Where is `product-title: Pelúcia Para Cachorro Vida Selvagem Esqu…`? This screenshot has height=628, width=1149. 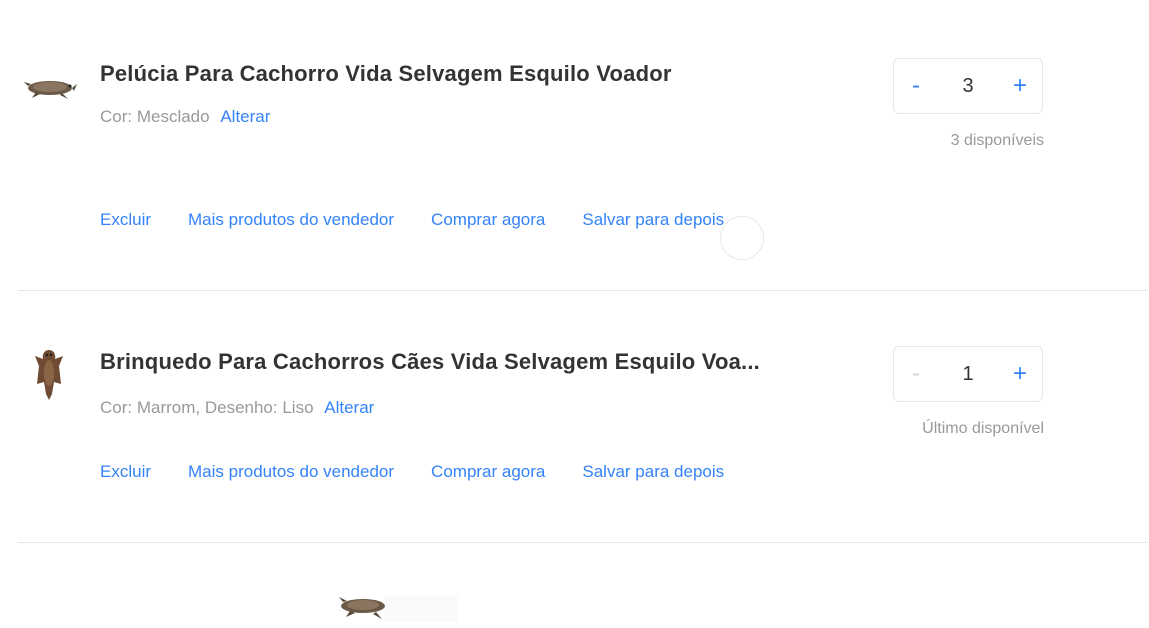 product-title: Pelúcia Para Cachorro Vida Selvagem Esqu… is located at coordinates (386, 74).